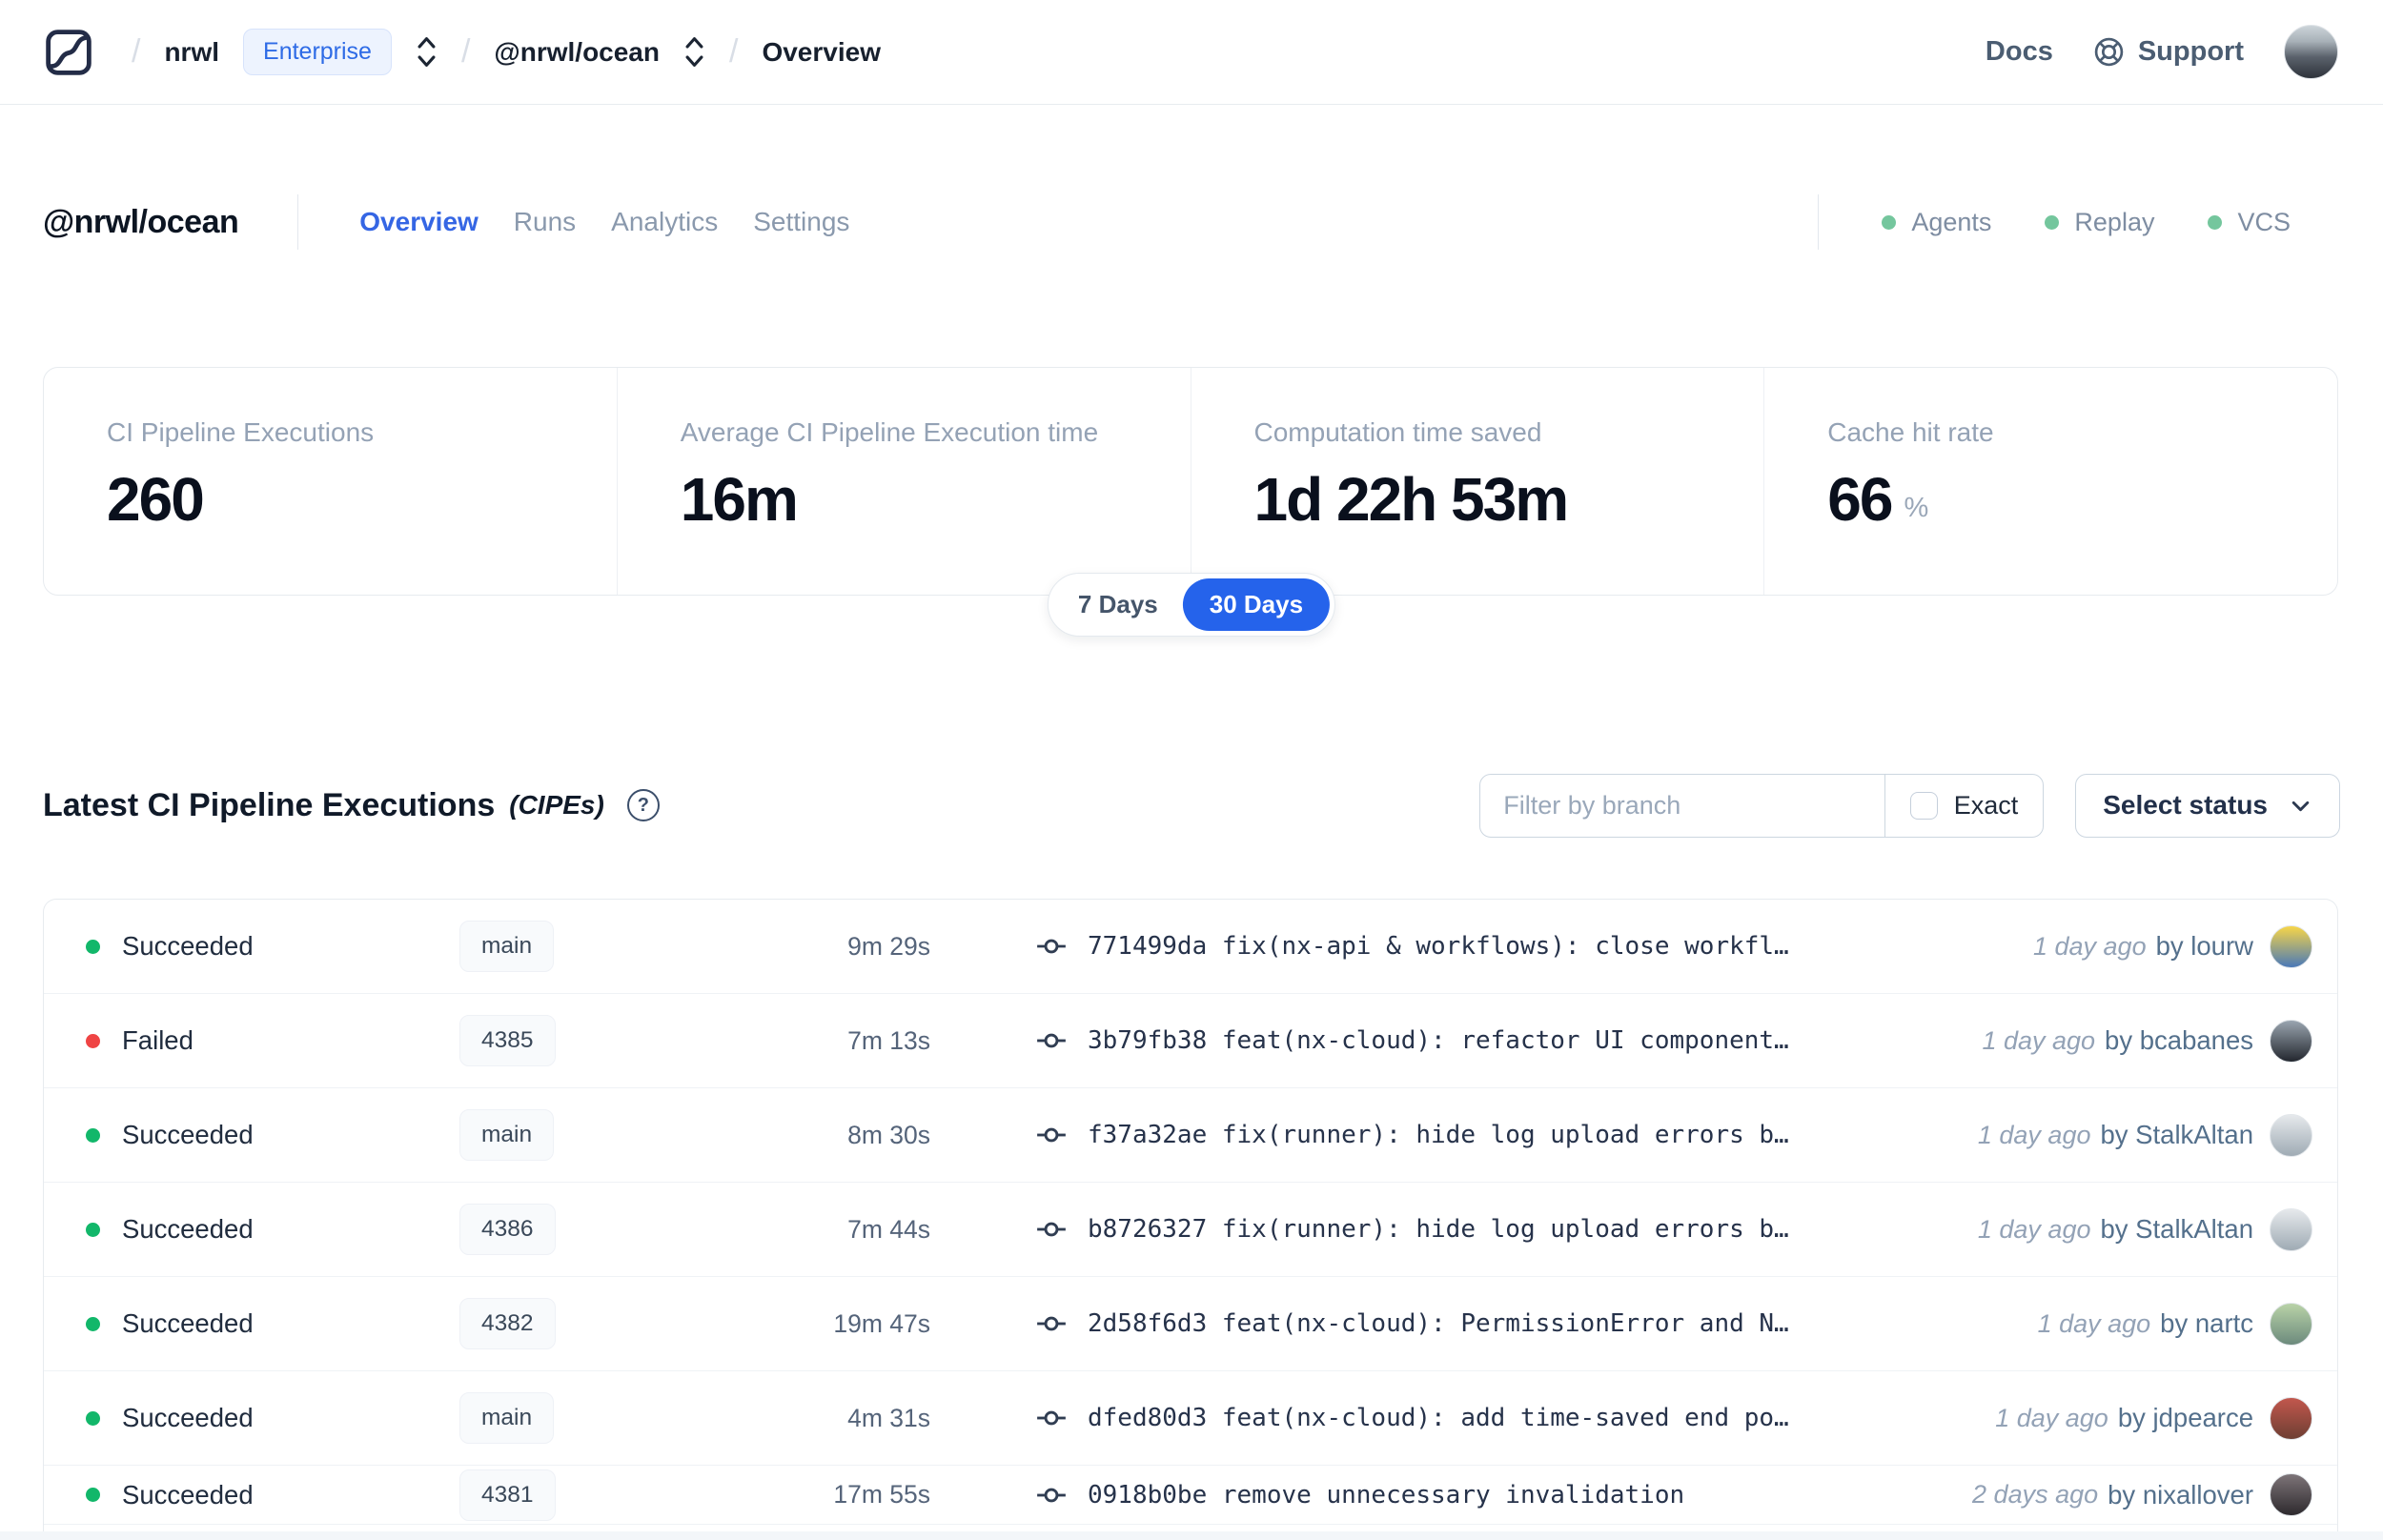 This screenshot has width=2383, height=1540. What do you see at coordinates (2208, 805) in the screenshot?
I see `select-status-dropdown: Select status` at bounding box center [2208, 805].